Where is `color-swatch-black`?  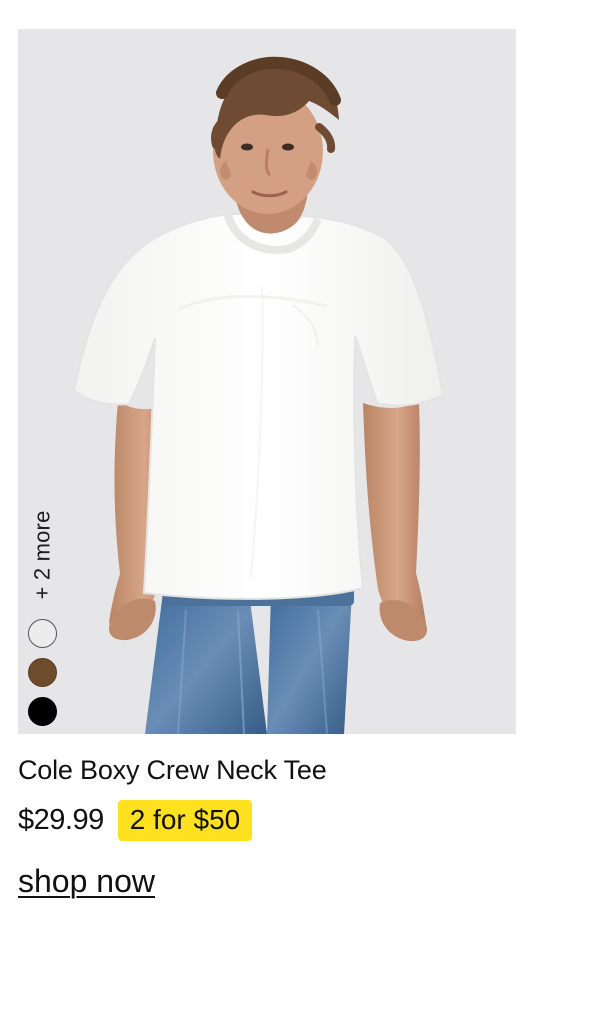
color-swatch-black is located at coordinates (42, 711).